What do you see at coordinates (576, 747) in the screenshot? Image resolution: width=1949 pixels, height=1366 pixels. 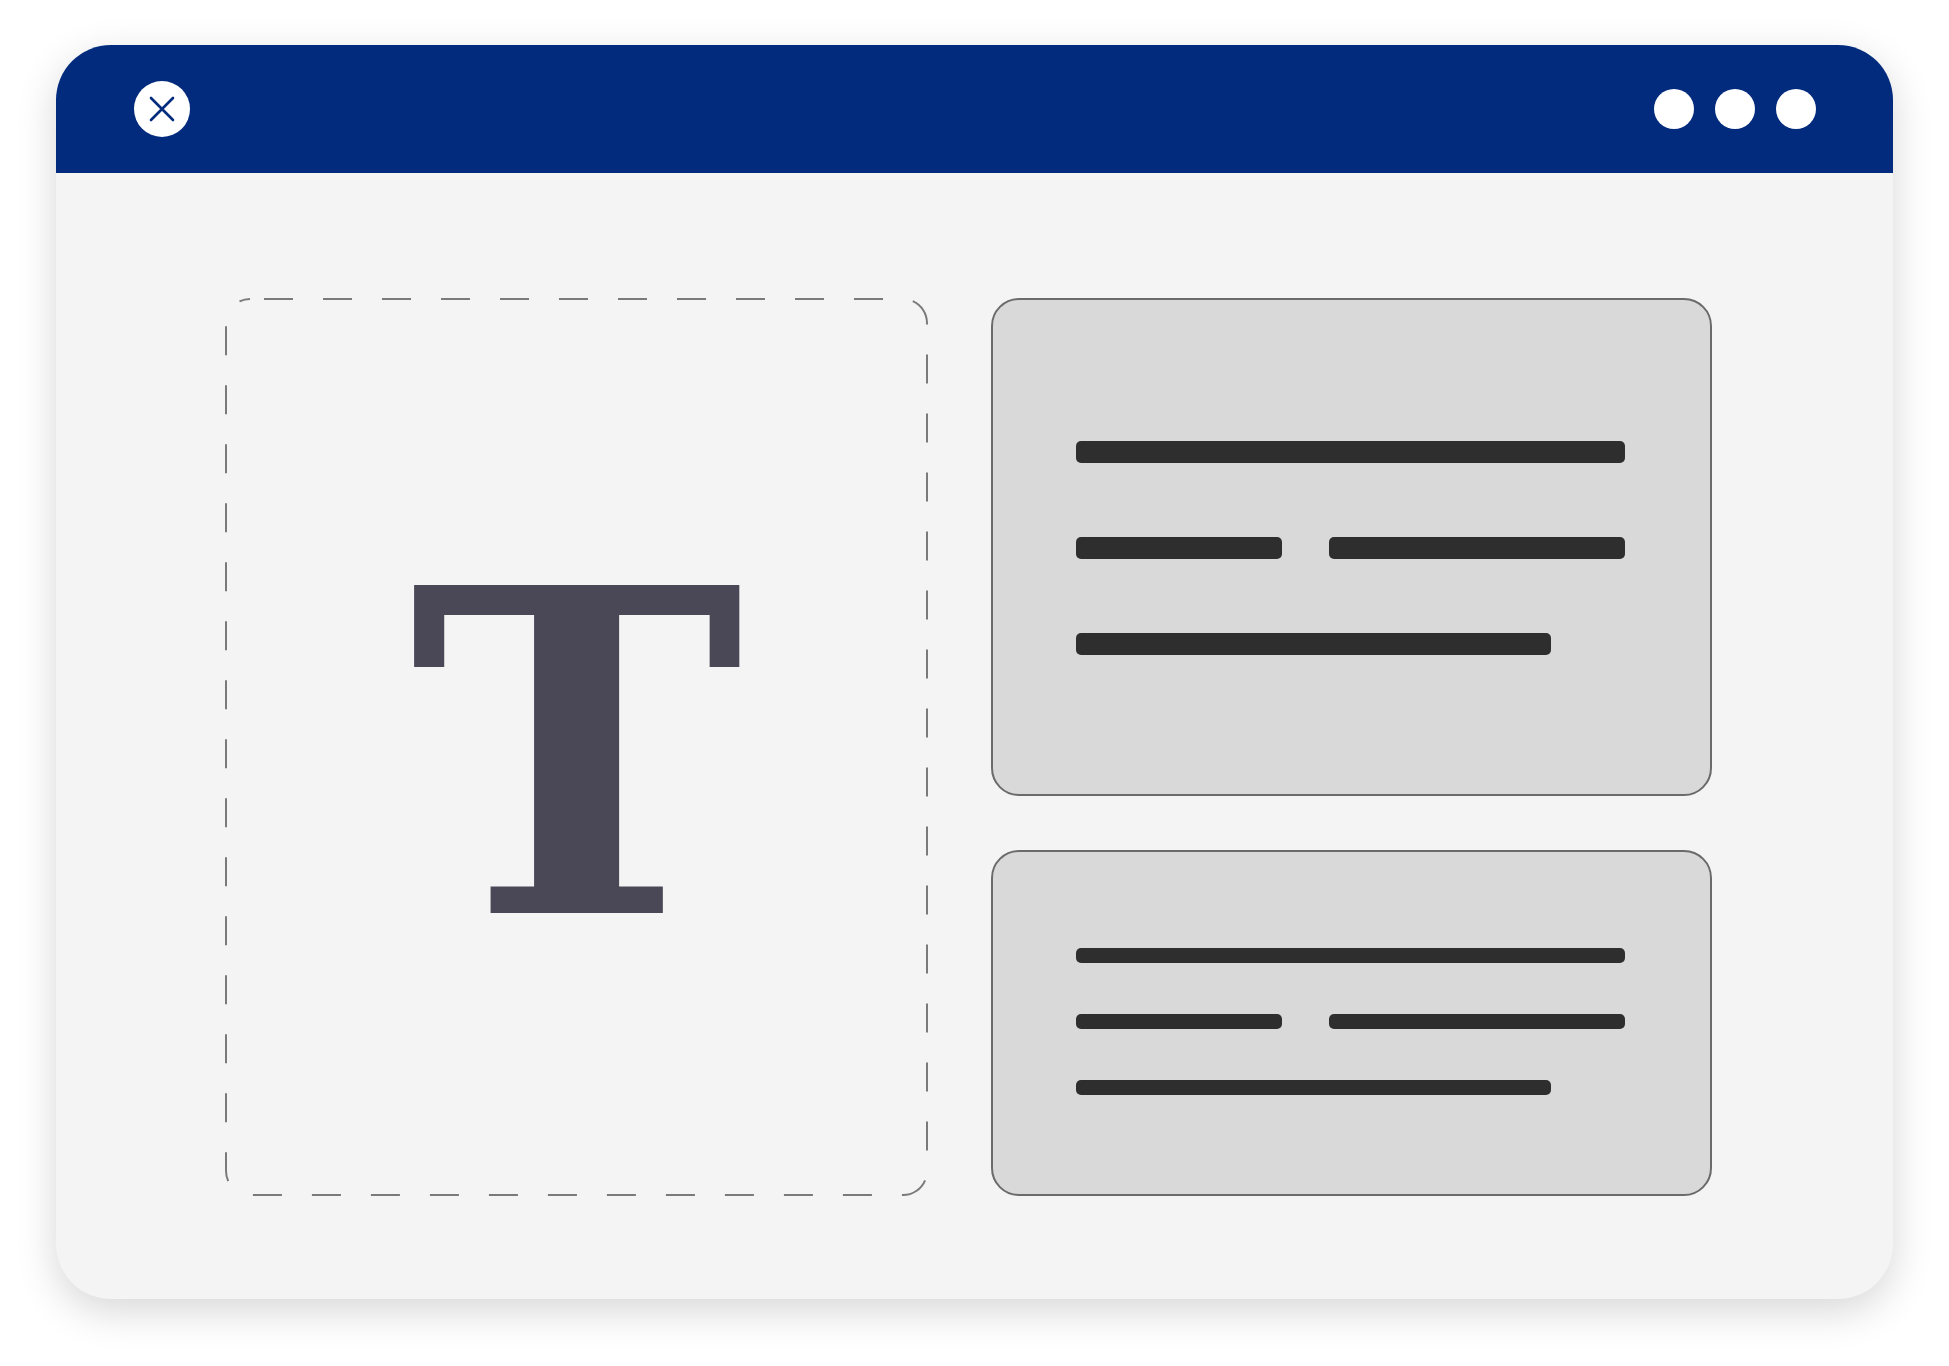 I see `text-glyph: T` at bounding box center [576, 747].